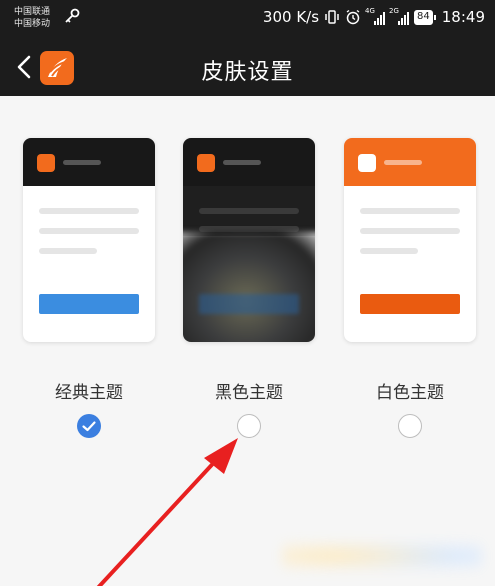  Describe the element at coordinates (410, 426) in the screenshot. I see `radio-white` at that location.